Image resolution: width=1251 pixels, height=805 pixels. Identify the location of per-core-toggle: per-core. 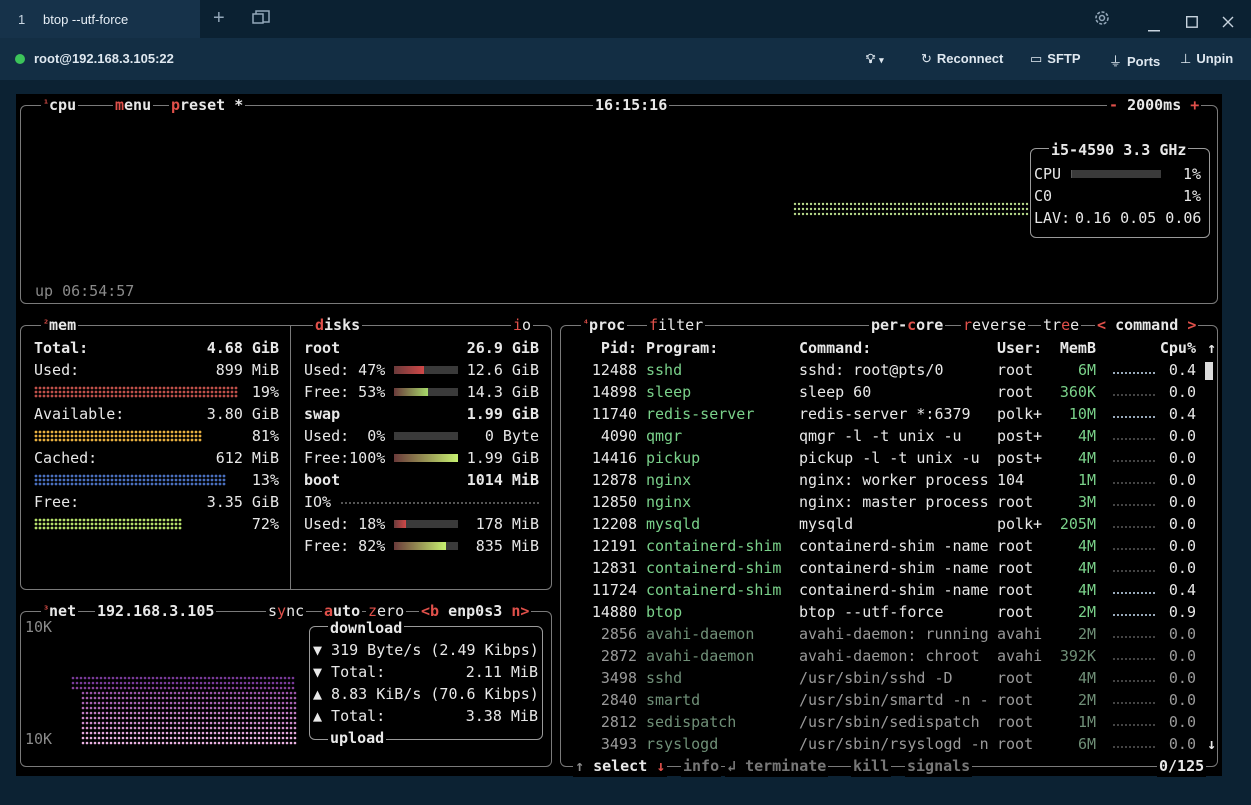
(907, 325).